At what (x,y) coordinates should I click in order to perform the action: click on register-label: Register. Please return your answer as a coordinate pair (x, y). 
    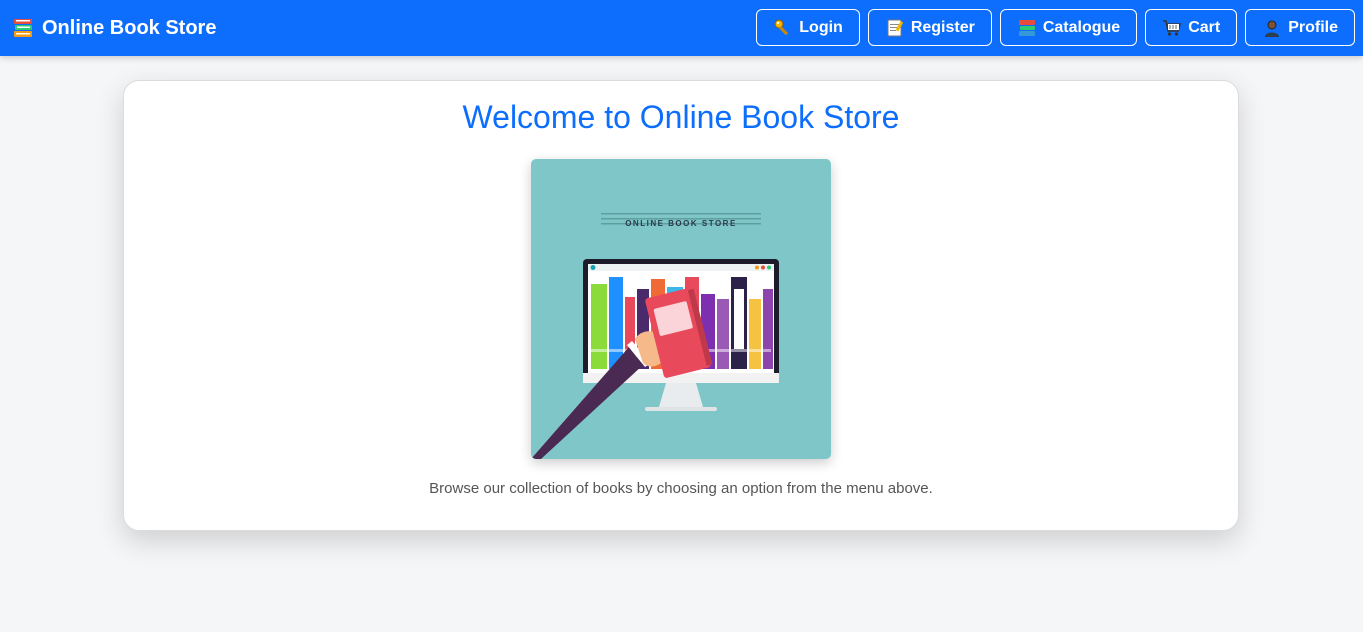
    Looking at the image, I should click on (942, 27).